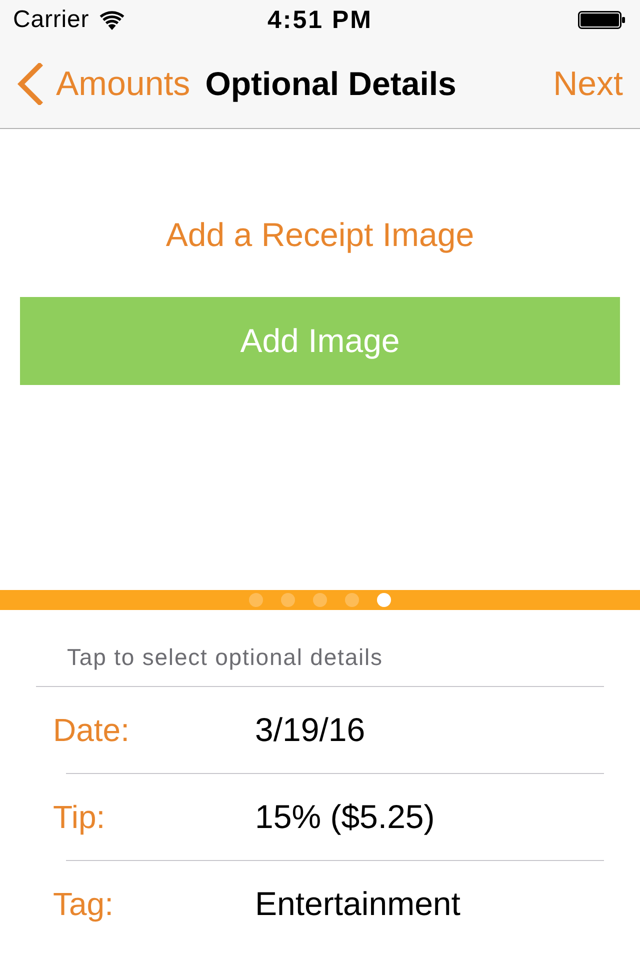  Describe the element at coordinates (601, 20) in the screenshot. I see `battery-icon` at that location.